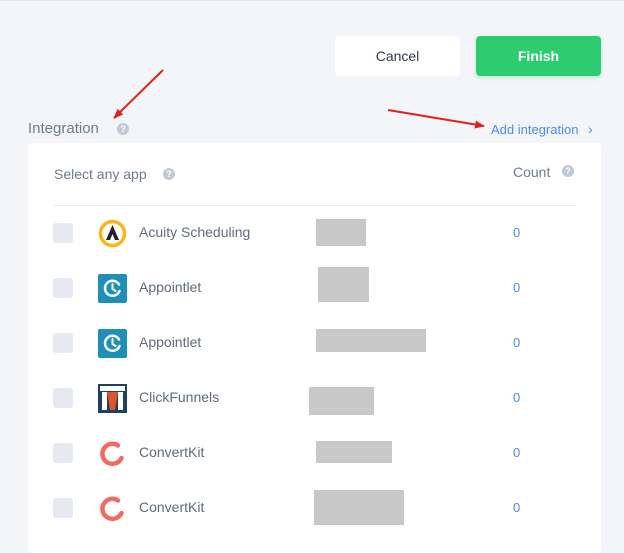 Image resolution: width=624 pixels, height=553 pixels. What do you see at coordinates (112, 233) in the screenshot?
I see `acuity-scheduling-logo-icon` at bounding box center [112, 233].